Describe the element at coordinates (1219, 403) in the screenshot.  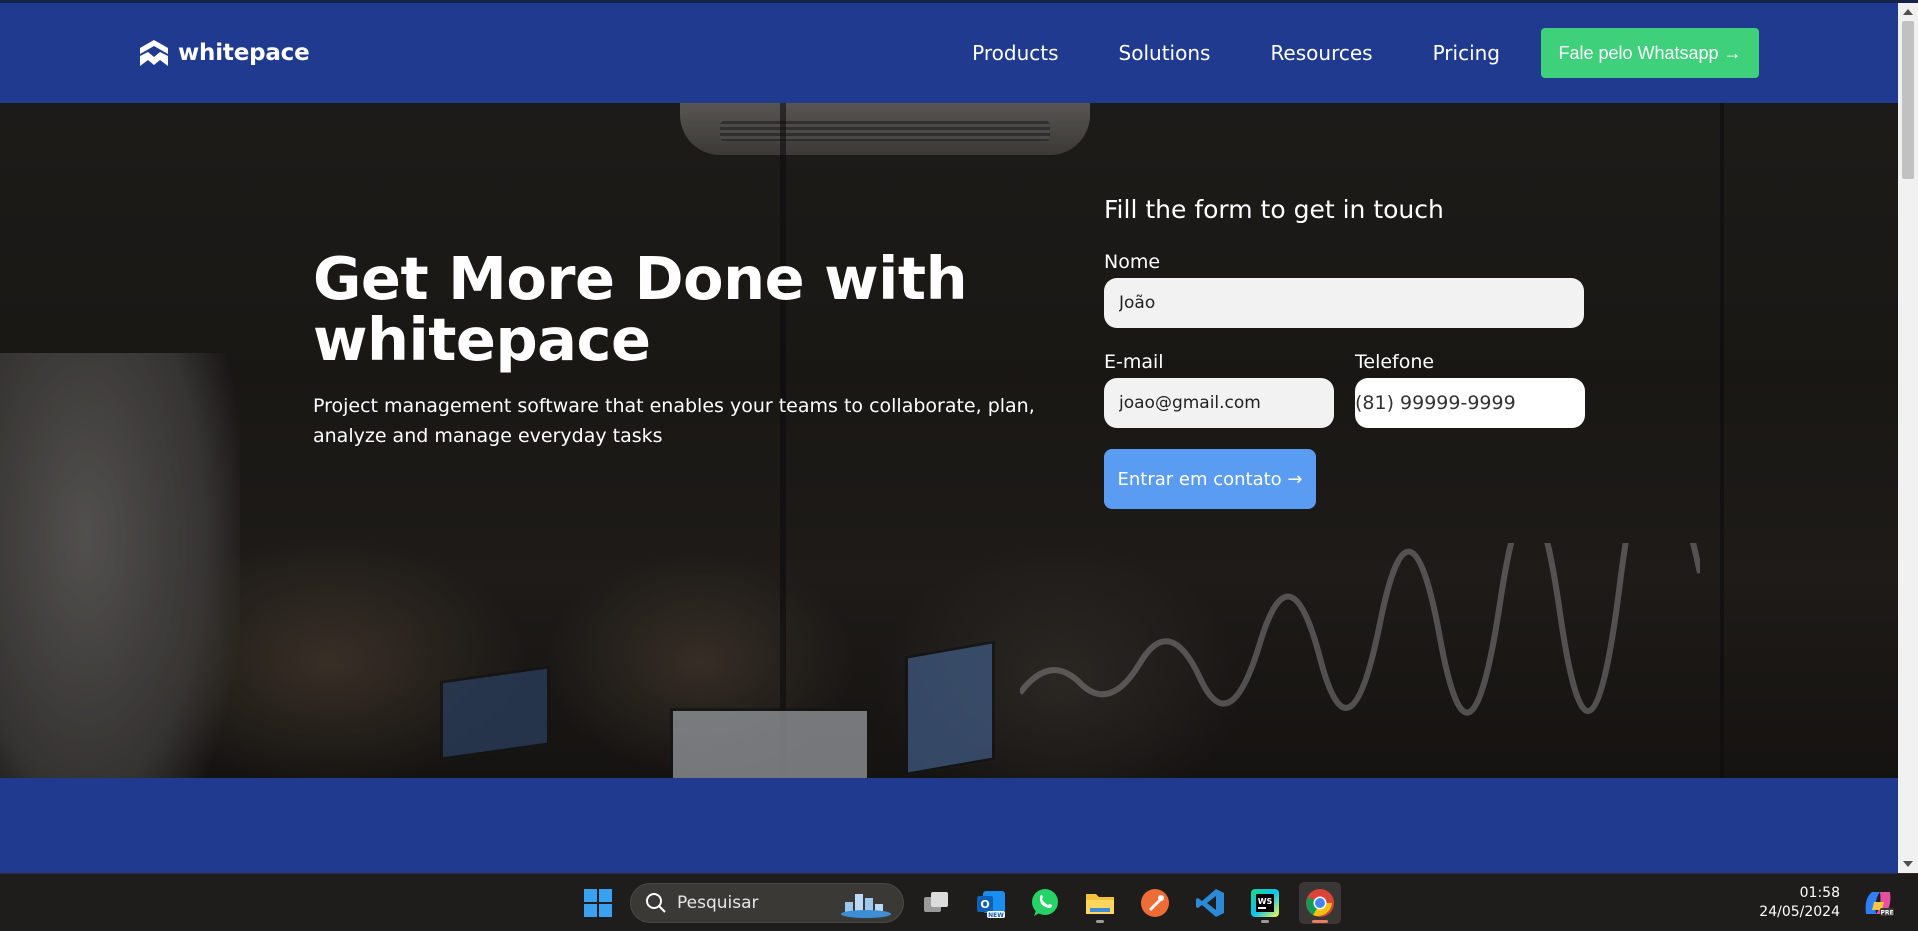
I see `email-input` at that location.